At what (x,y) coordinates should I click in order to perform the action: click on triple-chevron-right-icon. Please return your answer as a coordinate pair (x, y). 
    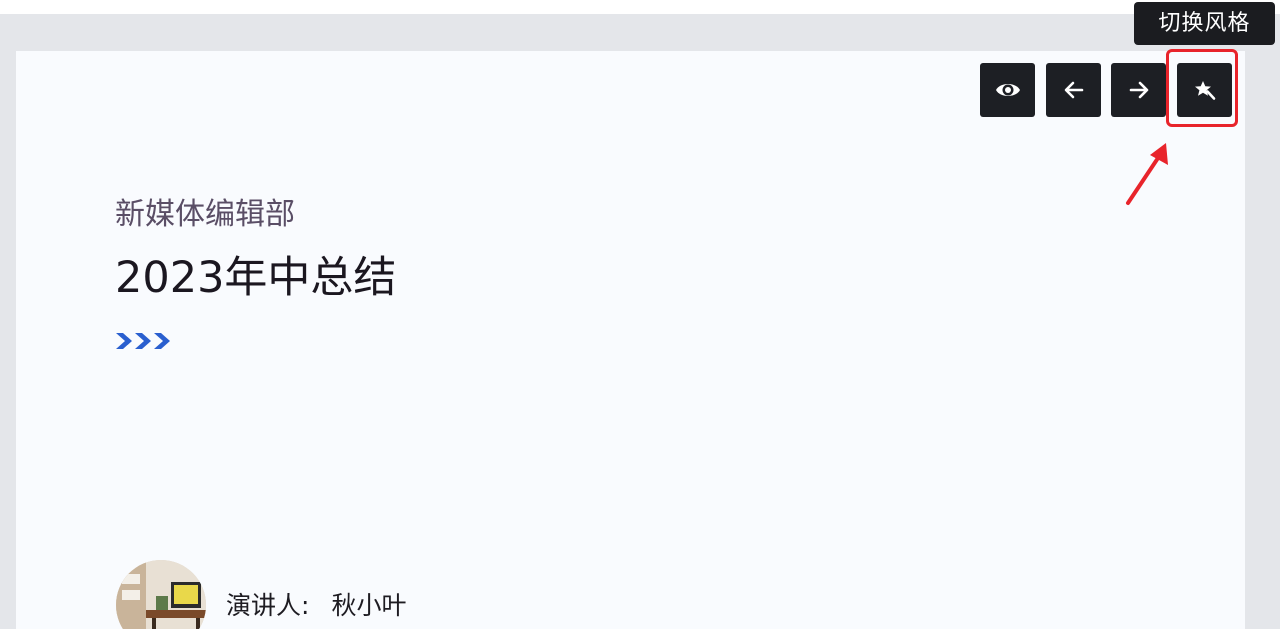
    Looking at the image, I should click on (143, 341).